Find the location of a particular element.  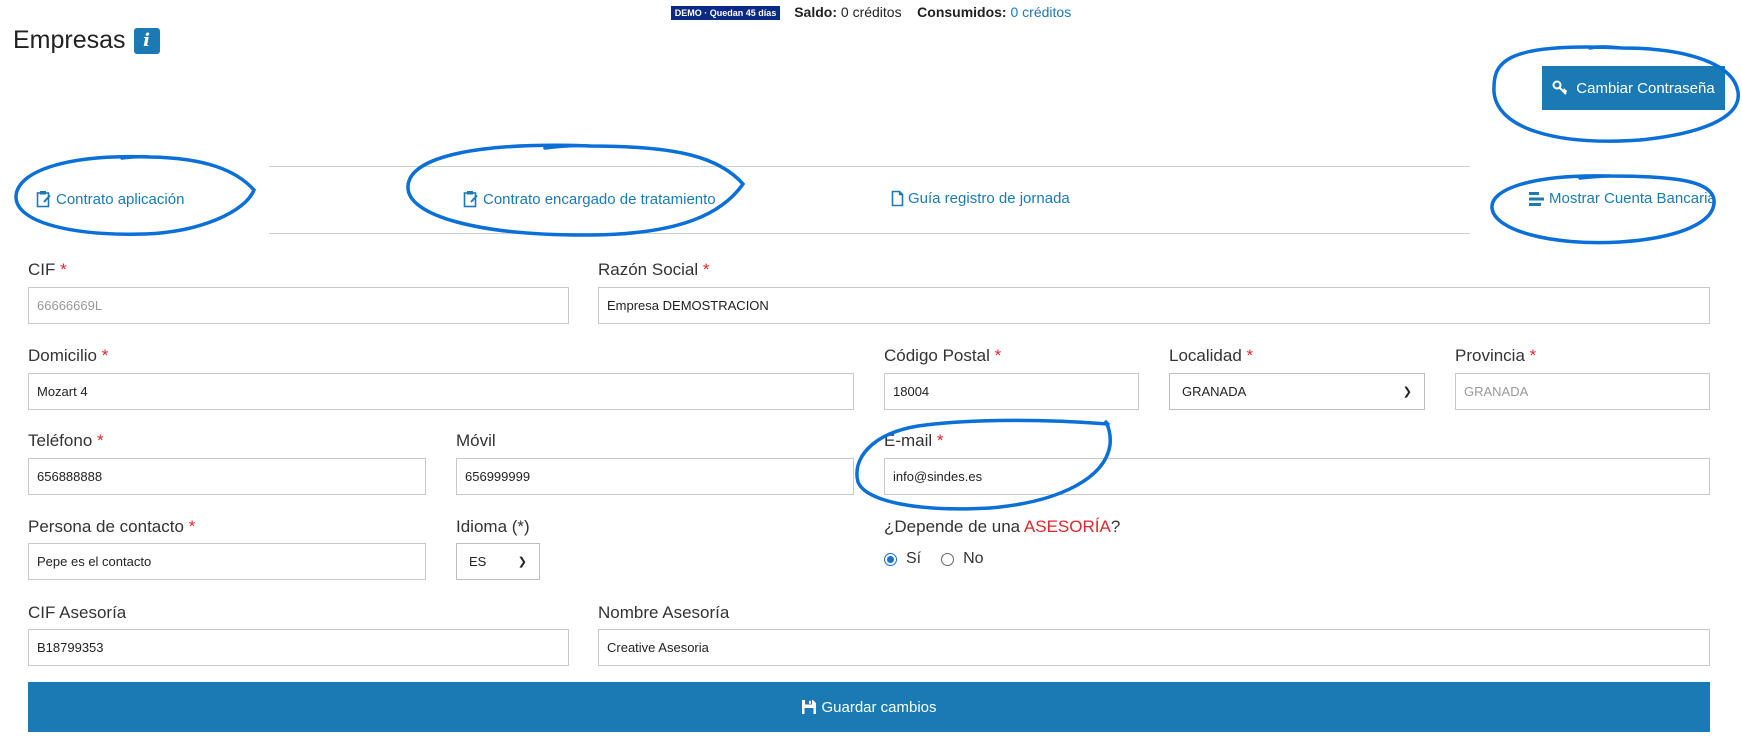

codigo-postal-input: 18004 is located at coordinates (1011, 391).